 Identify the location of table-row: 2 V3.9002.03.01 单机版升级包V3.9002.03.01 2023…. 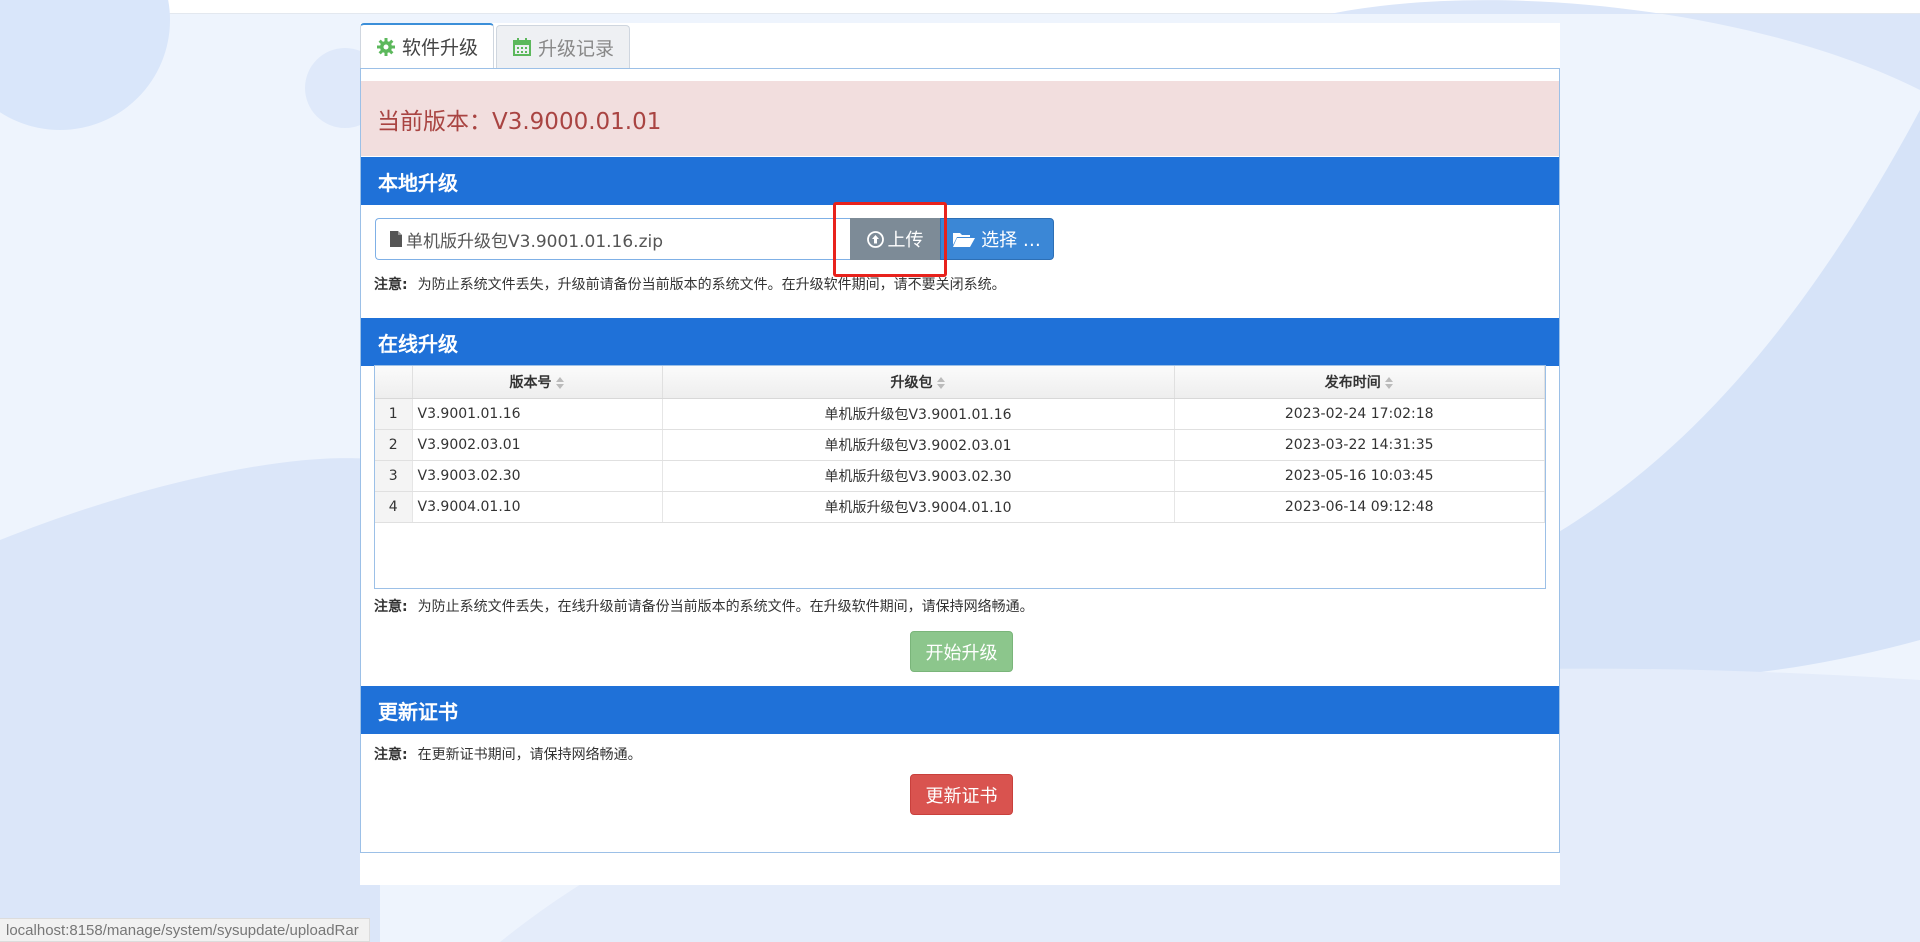
(960, 445).